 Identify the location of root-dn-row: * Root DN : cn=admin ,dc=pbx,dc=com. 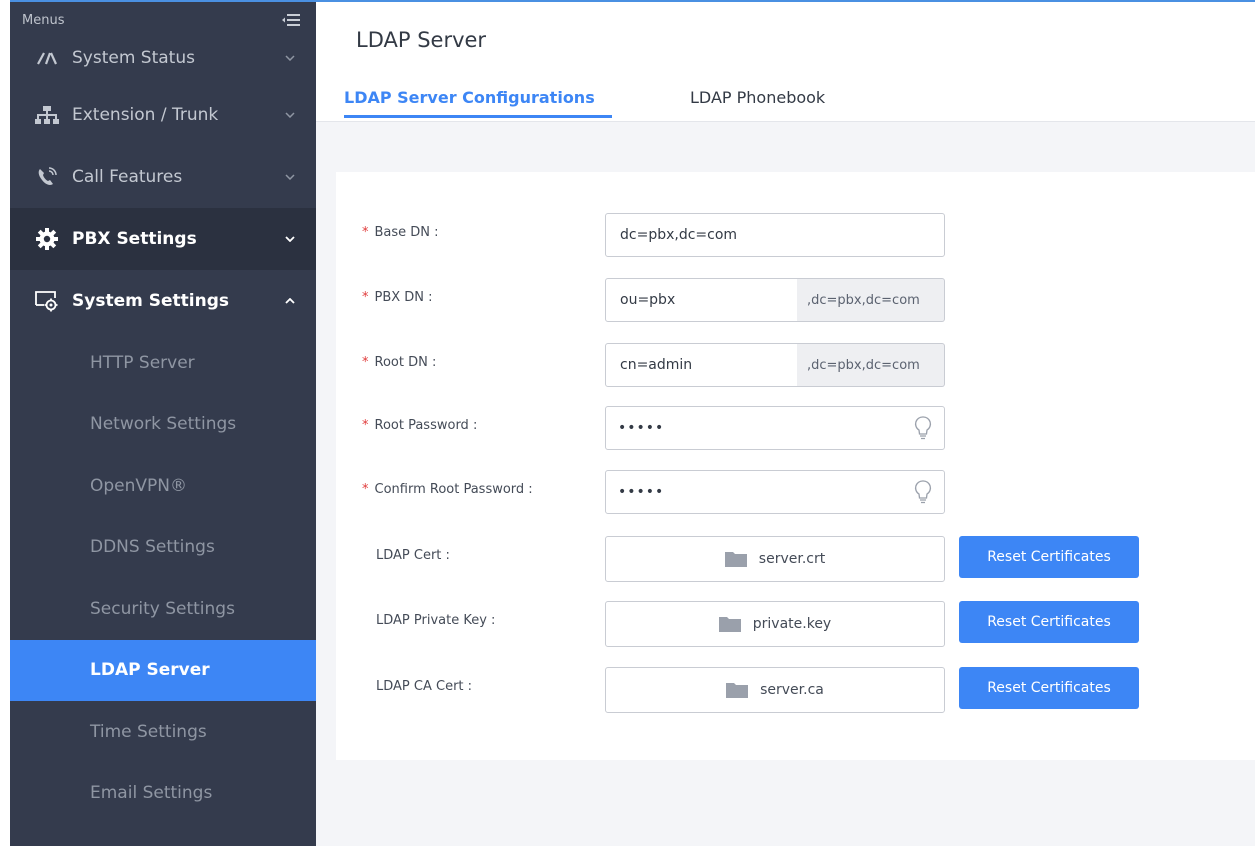
(795, 365).